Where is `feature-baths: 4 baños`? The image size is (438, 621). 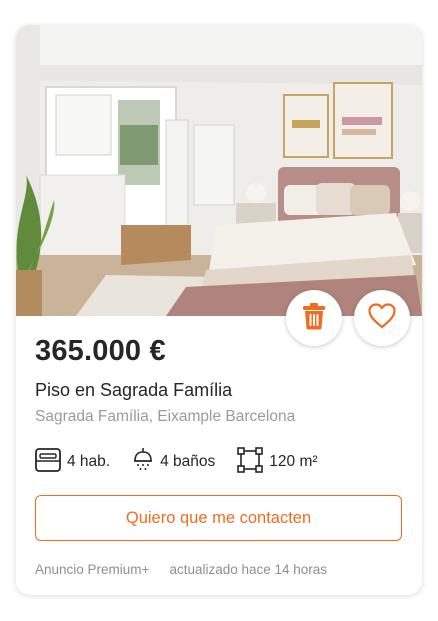 feature-baths: 4 baños is located at coordinates (173, 462).